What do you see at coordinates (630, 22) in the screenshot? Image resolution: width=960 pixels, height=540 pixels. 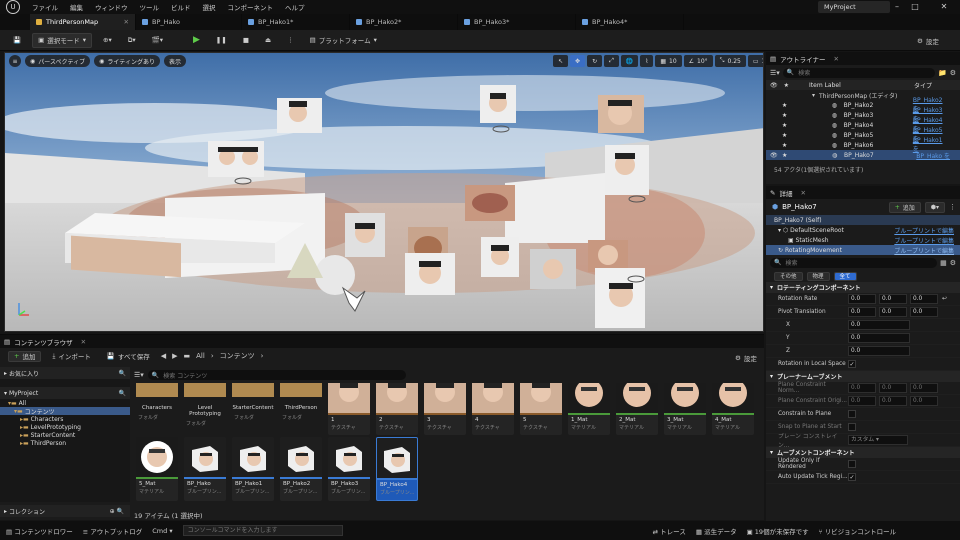 I see `tab-bp-hako4: BP_Hako4*` at bounding box center [630, 22].